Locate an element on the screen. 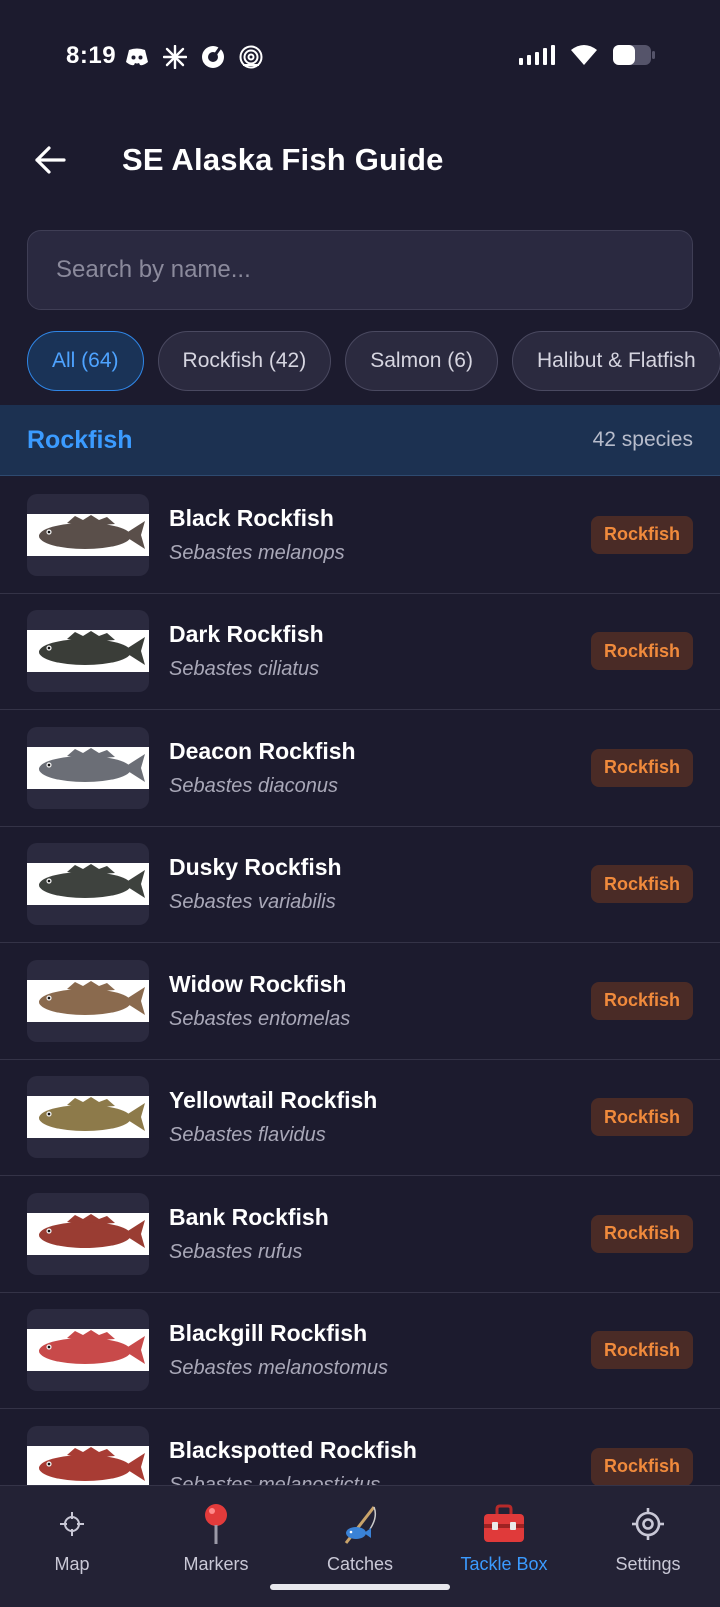 The height and width of the screenshot is (1607, 720). fish-scientific-name: Sebastes flavidus is located at coordinates (247, 1135).